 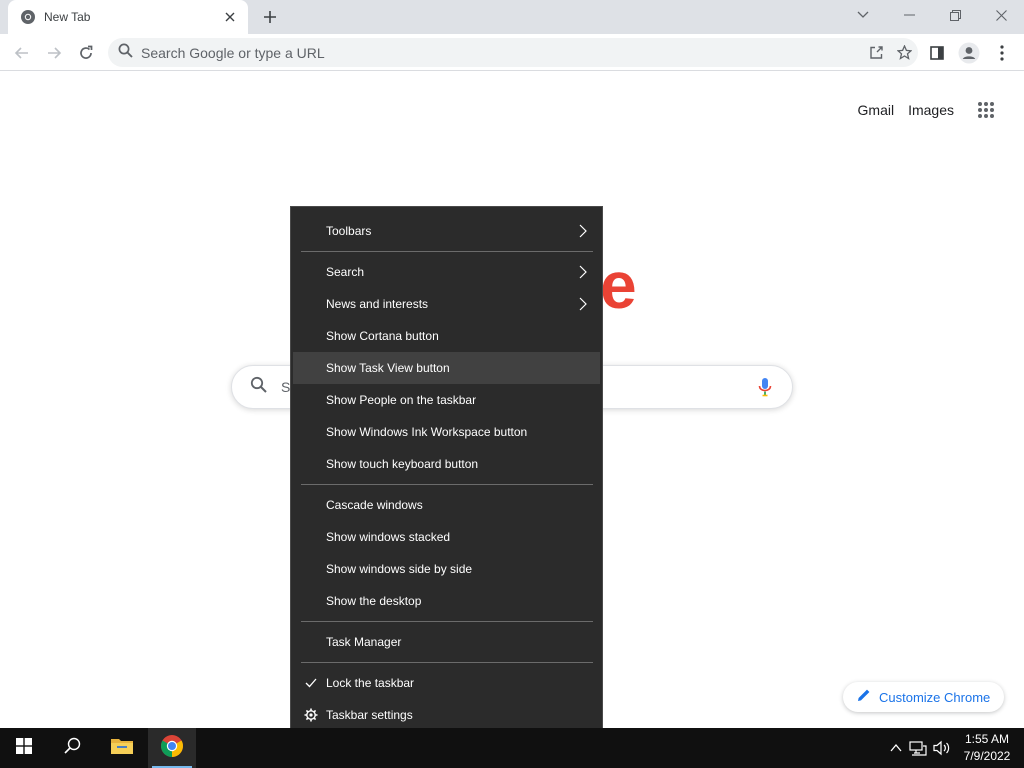 I want to click on google-logo-fragment: e, so click(x=618, y=285).